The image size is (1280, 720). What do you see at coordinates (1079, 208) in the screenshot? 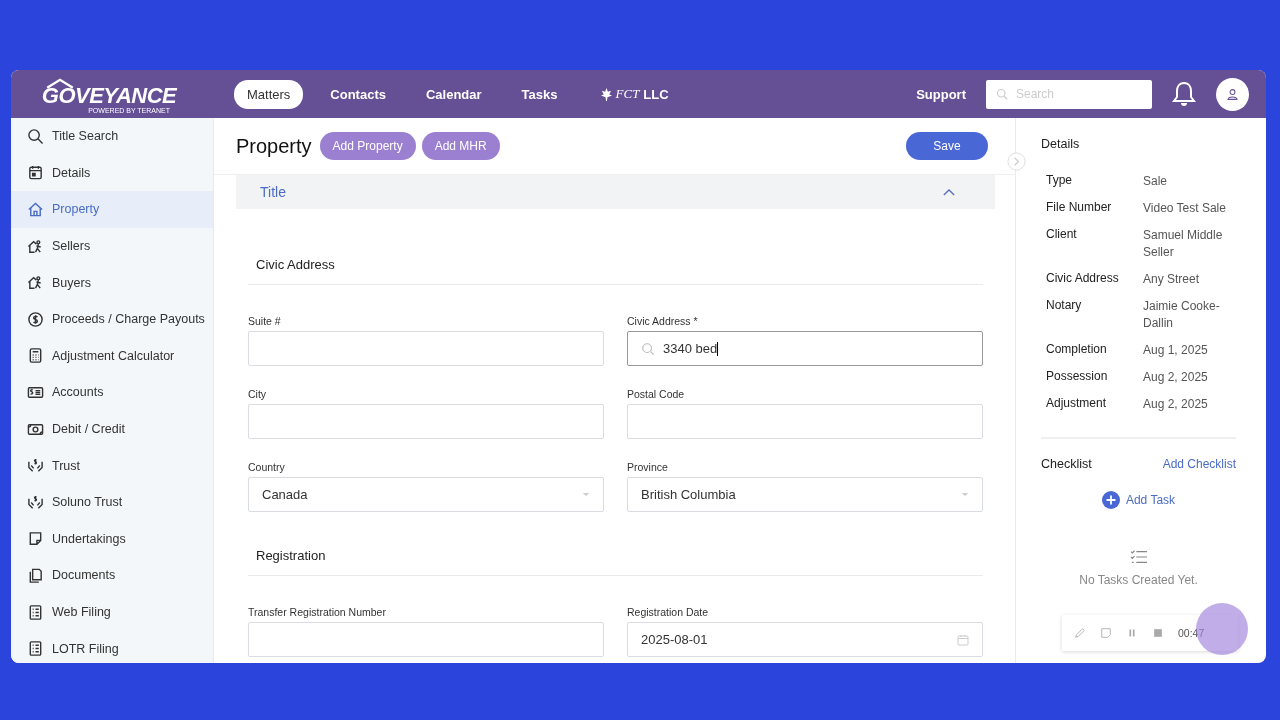
I see `detail-label: File Number` at bounding box center [1079, 208].